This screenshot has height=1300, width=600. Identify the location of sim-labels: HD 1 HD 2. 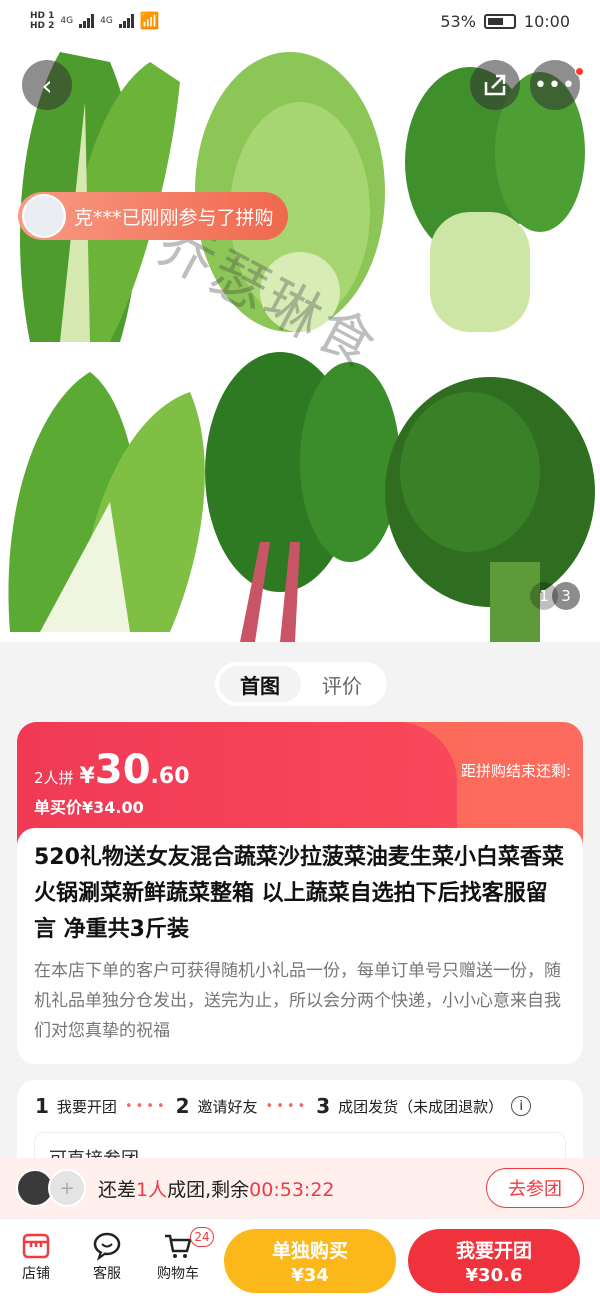
(42, 21).